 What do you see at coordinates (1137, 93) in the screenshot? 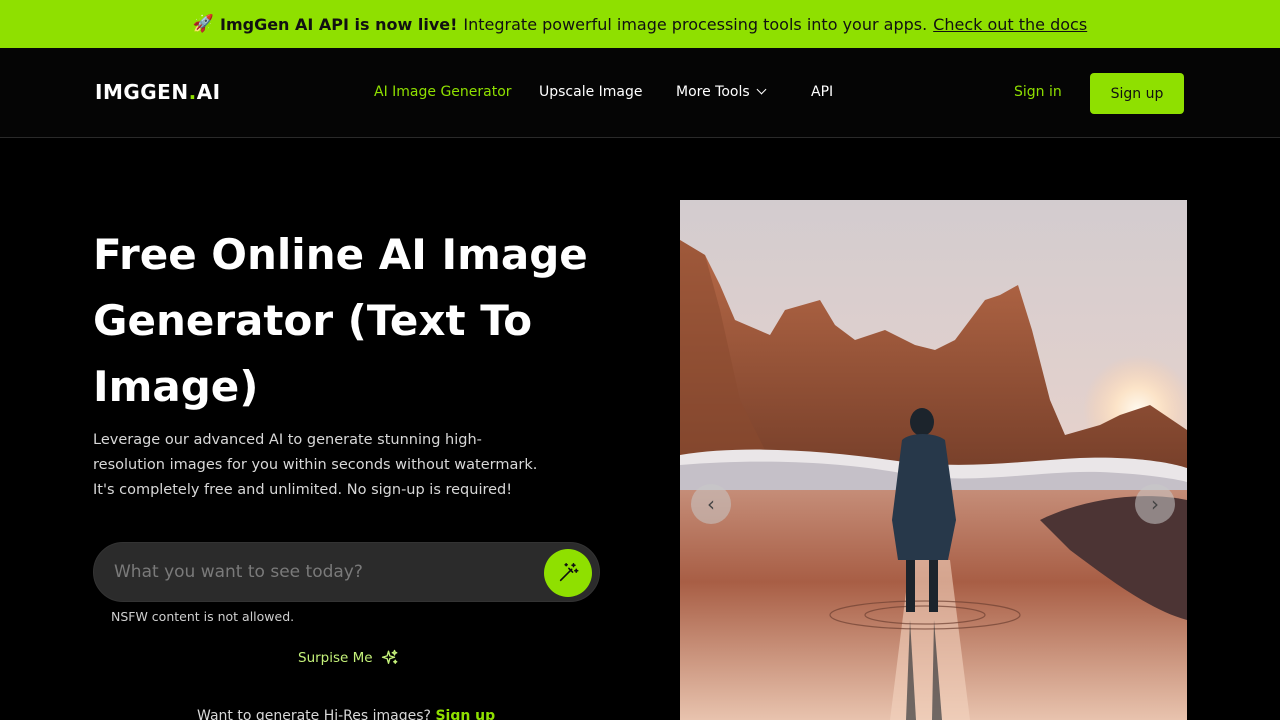
I see `sign-up-button: Sign up` at bounding box center [1137, 93].